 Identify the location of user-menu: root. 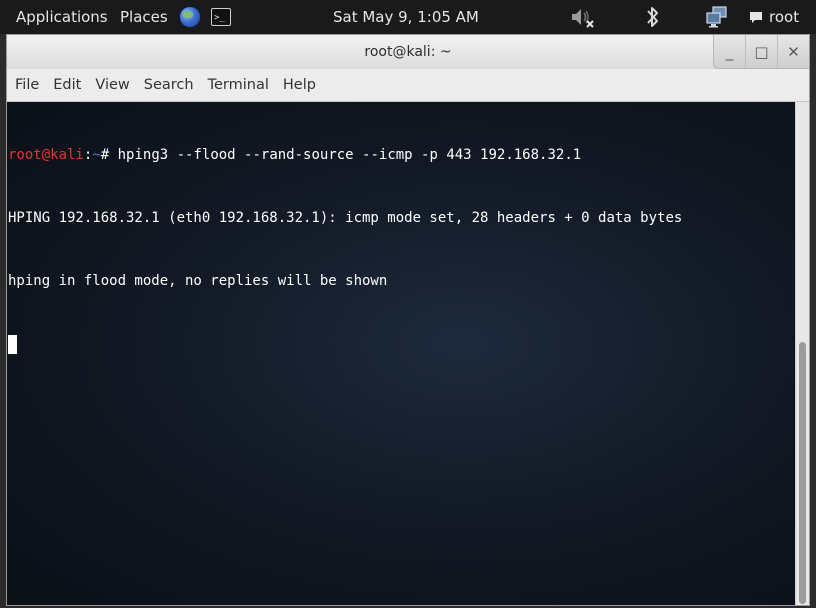
(774, 17).